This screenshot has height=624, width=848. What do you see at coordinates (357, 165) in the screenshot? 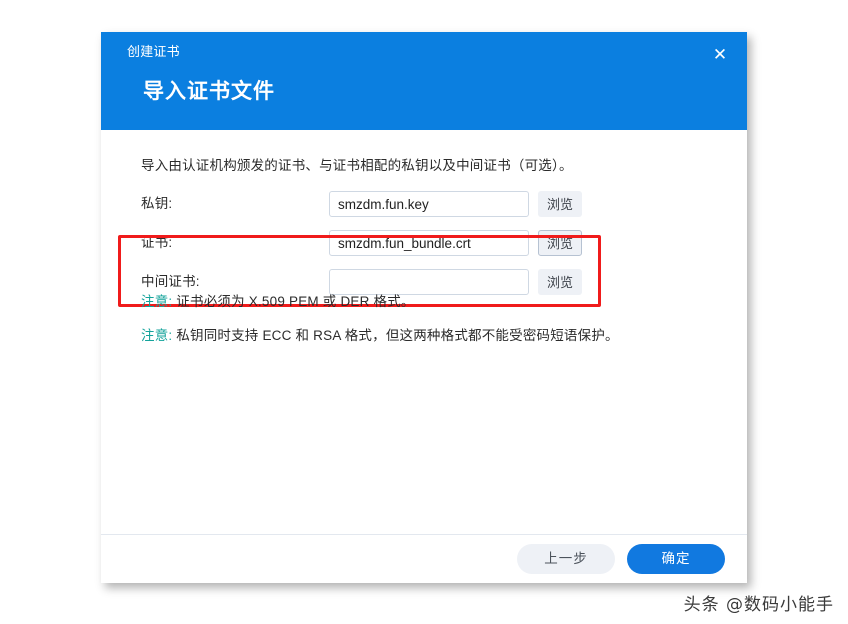
I see `dialog-description: 导入由认证机构颁发的证书、与证书相配的私钥以及中间证书（可选）。` at bounding box center [357, 165].